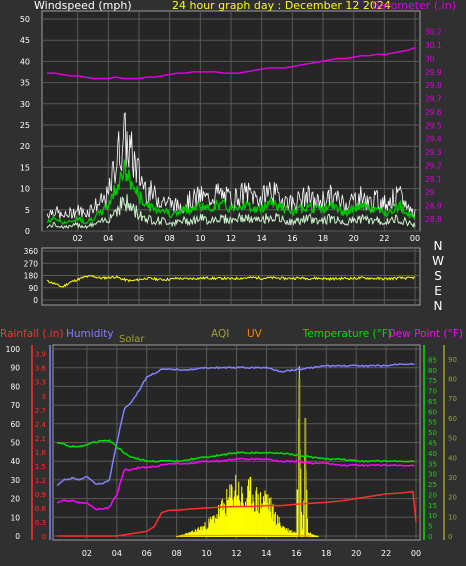 The image size is (466, 566). What do you see at coordinates (90, 334) in the screenshot?
I see `legend-entry: Humidity` at bounding box center [90, 334].